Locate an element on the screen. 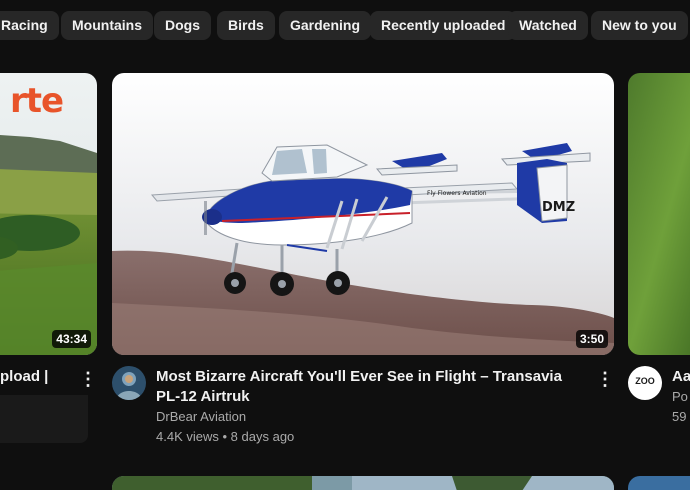 This screenshot has width=690, height=490. channel-name: DrBear Aviation is located at coordinates (201, 417).